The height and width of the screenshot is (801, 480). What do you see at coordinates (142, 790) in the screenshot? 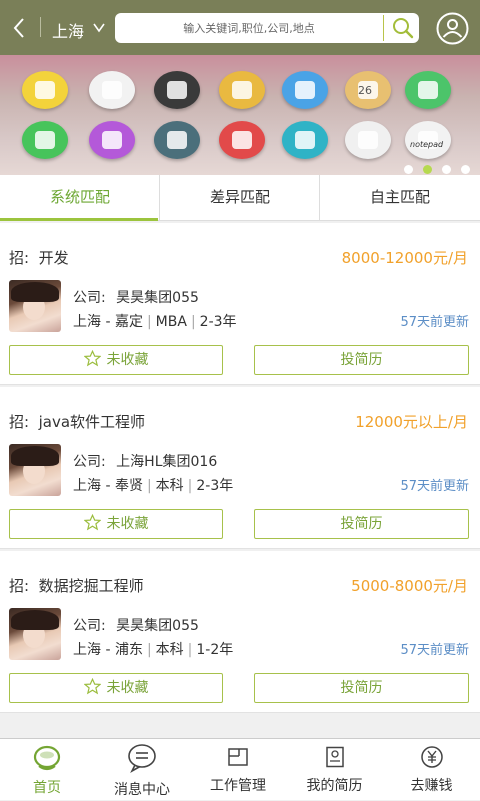
I see `nav-label: 消息中心` at bounding box center [142, 790].